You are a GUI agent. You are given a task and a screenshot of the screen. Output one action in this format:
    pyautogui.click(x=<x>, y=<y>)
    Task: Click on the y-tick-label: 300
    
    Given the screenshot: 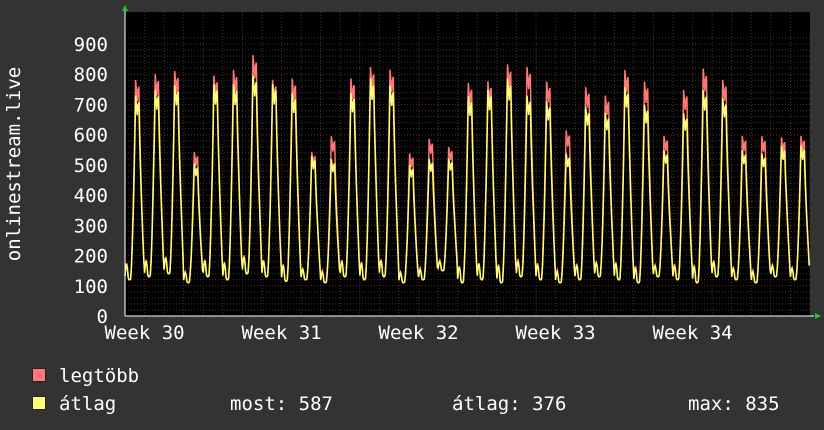 What is the action you would take?
    pyautogui.click(x=91, y=226)
    